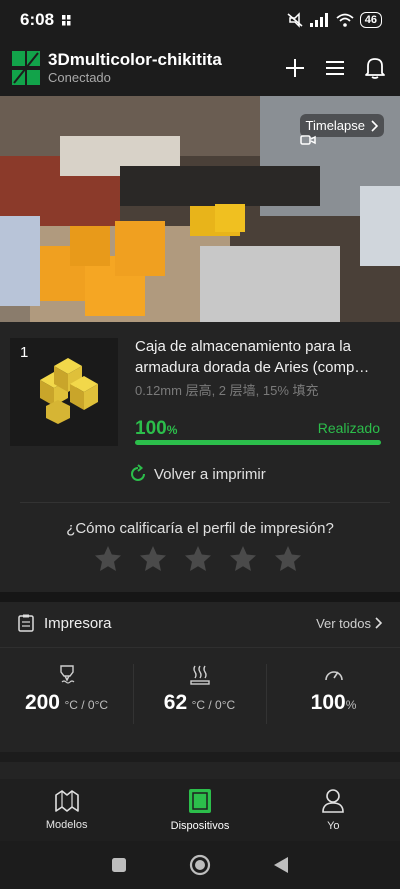 The height and width of the screenshot is (889, 400). What do you see at coordinates (199, 689) in the screenshot?
I see `bed-temp: 62 °C / 0°C` at bounding box center [199, 689].